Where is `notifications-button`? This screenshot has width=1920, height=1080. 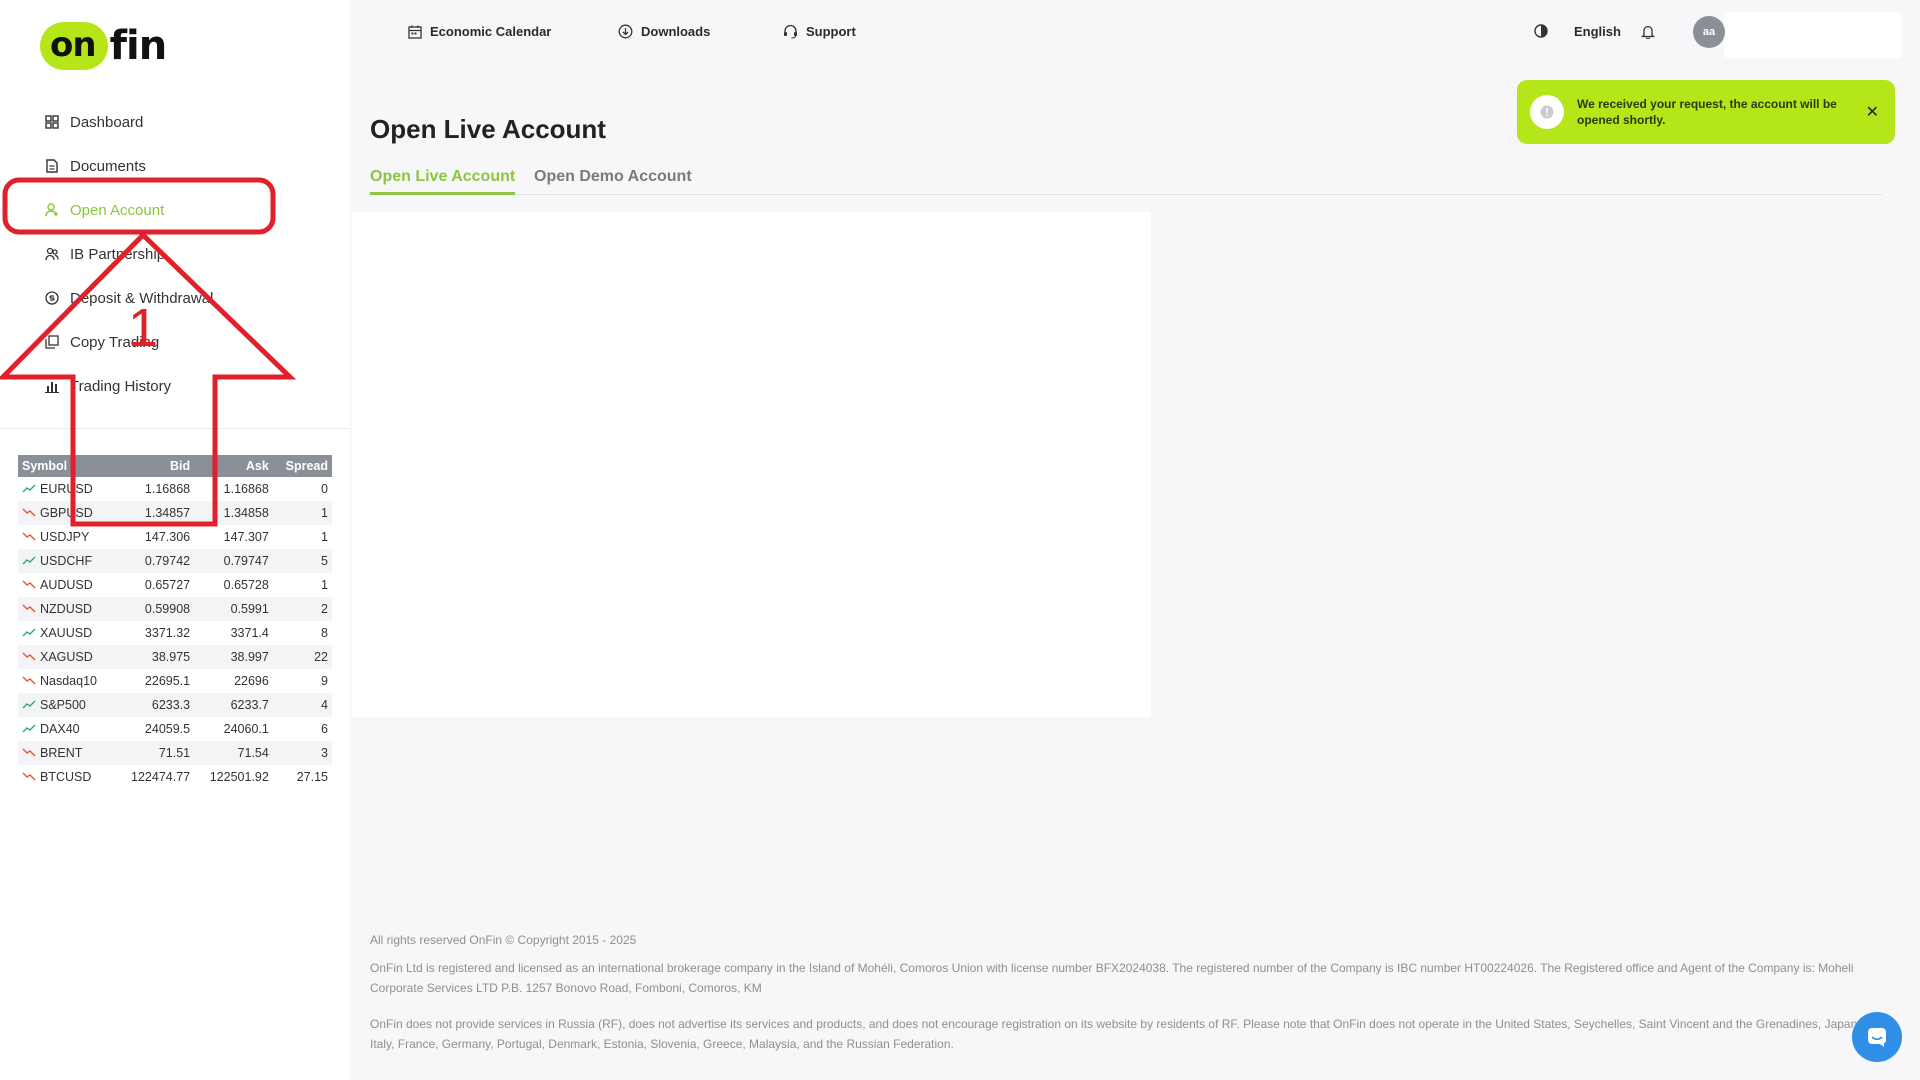
notifications-button is located at coordinates (1652, 31).